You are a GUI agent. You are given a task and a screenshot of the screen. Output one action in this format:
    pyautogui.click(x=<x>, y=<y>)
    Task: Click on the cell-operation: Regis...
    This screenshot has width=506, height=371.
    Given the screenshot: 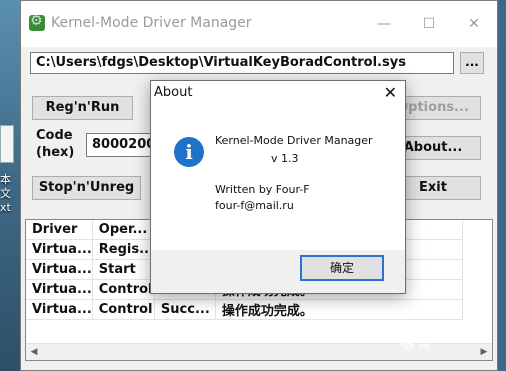 What is the action you would take?
    pyautogui.click(x=123, y=249)
    